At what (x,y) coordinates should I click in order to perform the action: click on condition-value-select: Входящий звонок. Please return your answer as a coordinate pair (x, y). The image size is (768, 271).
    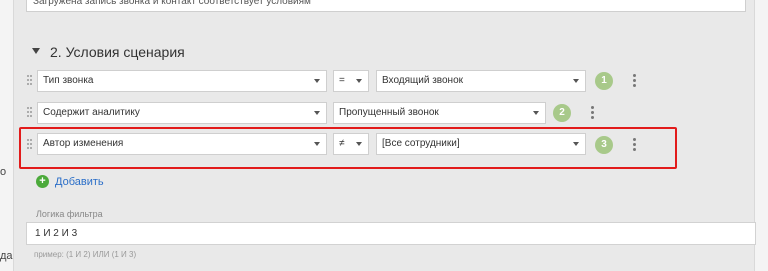
    Looking at the image, I should click on (481, 81).